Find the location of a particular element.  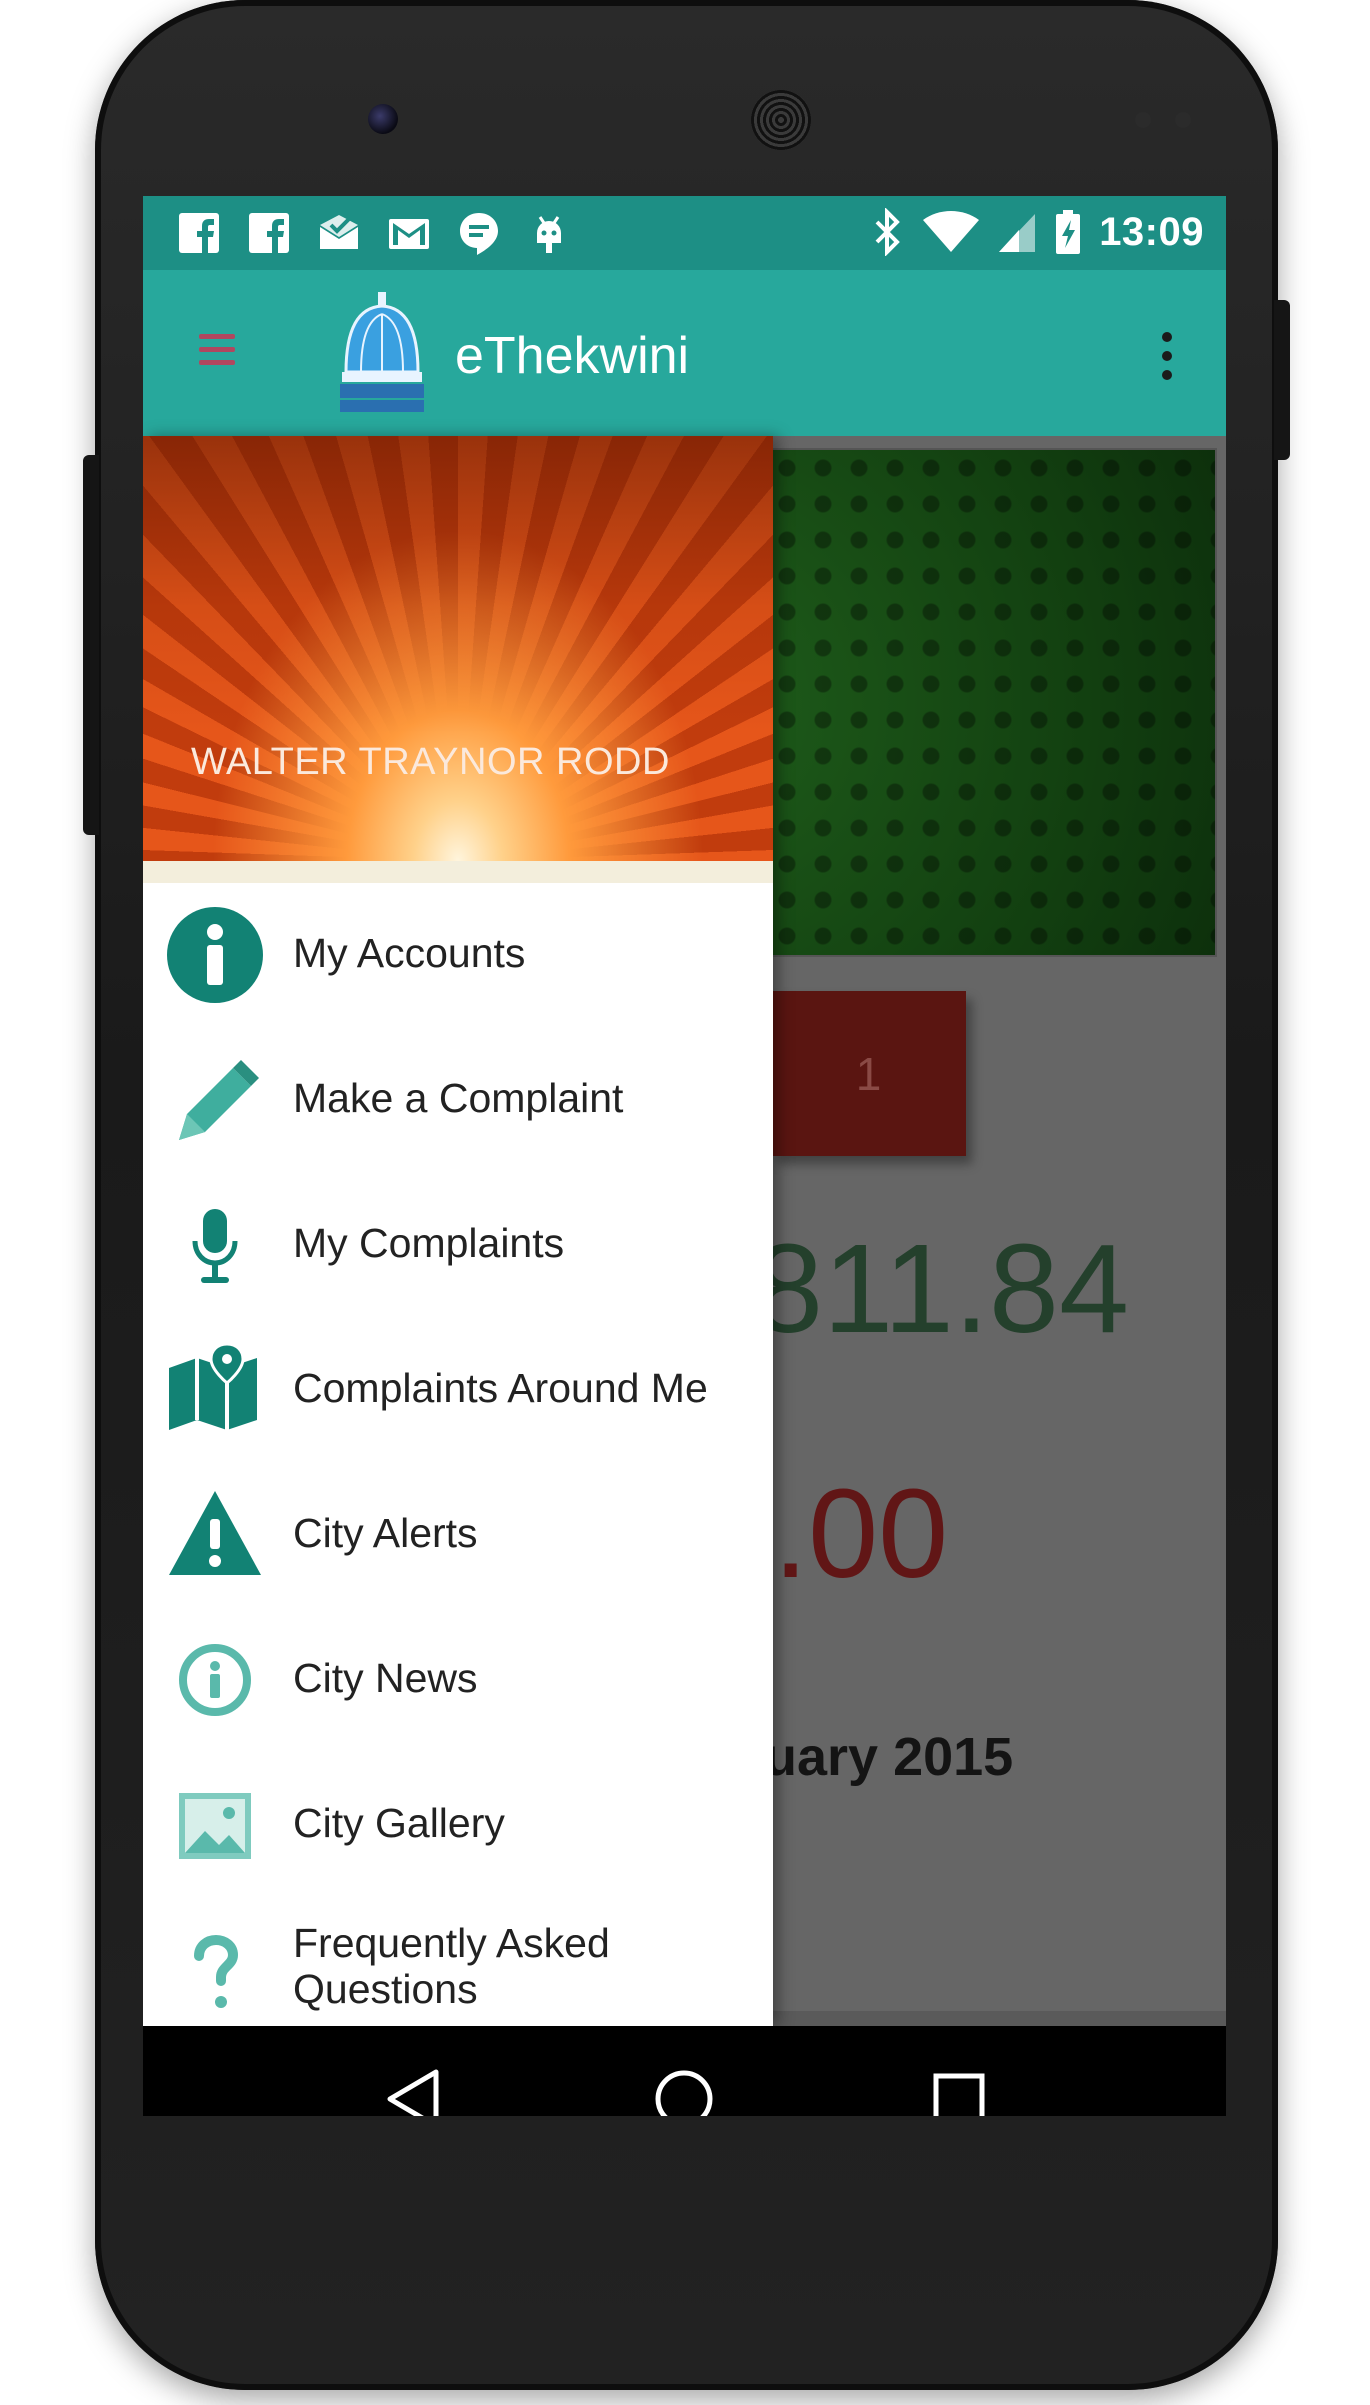

notification-icons is located at coordinates (374, 233).